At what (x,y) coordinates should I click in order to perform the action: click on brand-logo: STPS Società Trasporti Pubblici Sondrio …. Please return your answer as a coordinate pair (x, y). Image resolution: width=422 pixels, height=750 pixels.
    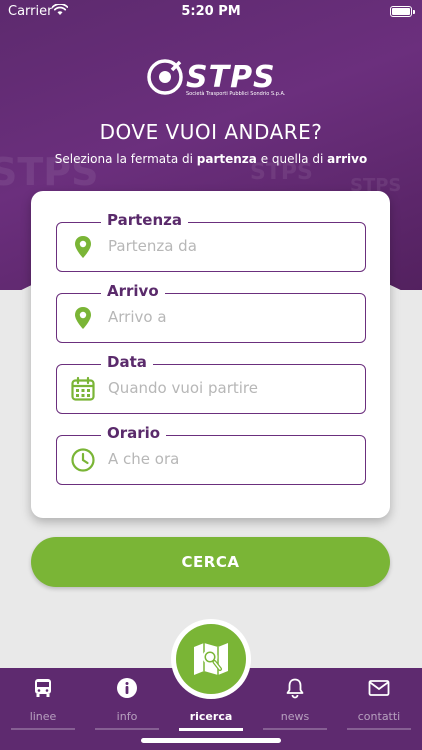
    Looking at the image, I should click on (216, 81).